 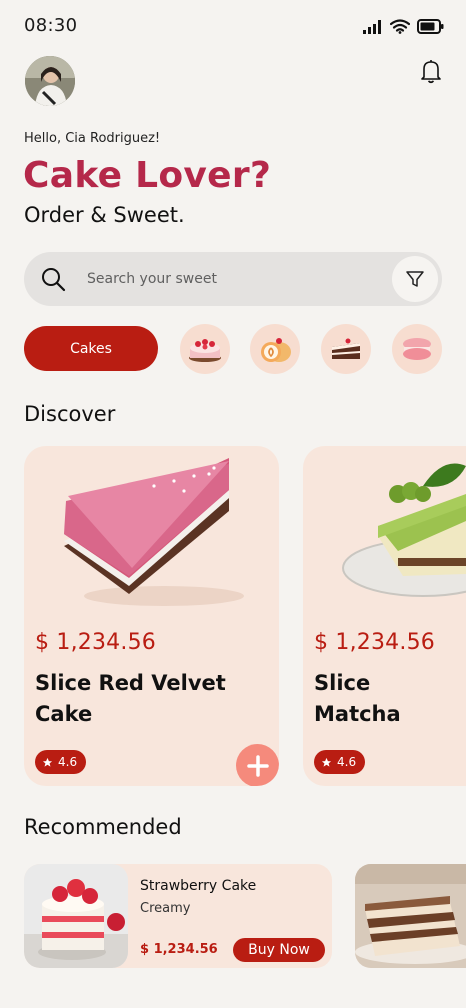 I want to click on page-title: Cake Lover?, so click(x=147, y=175).